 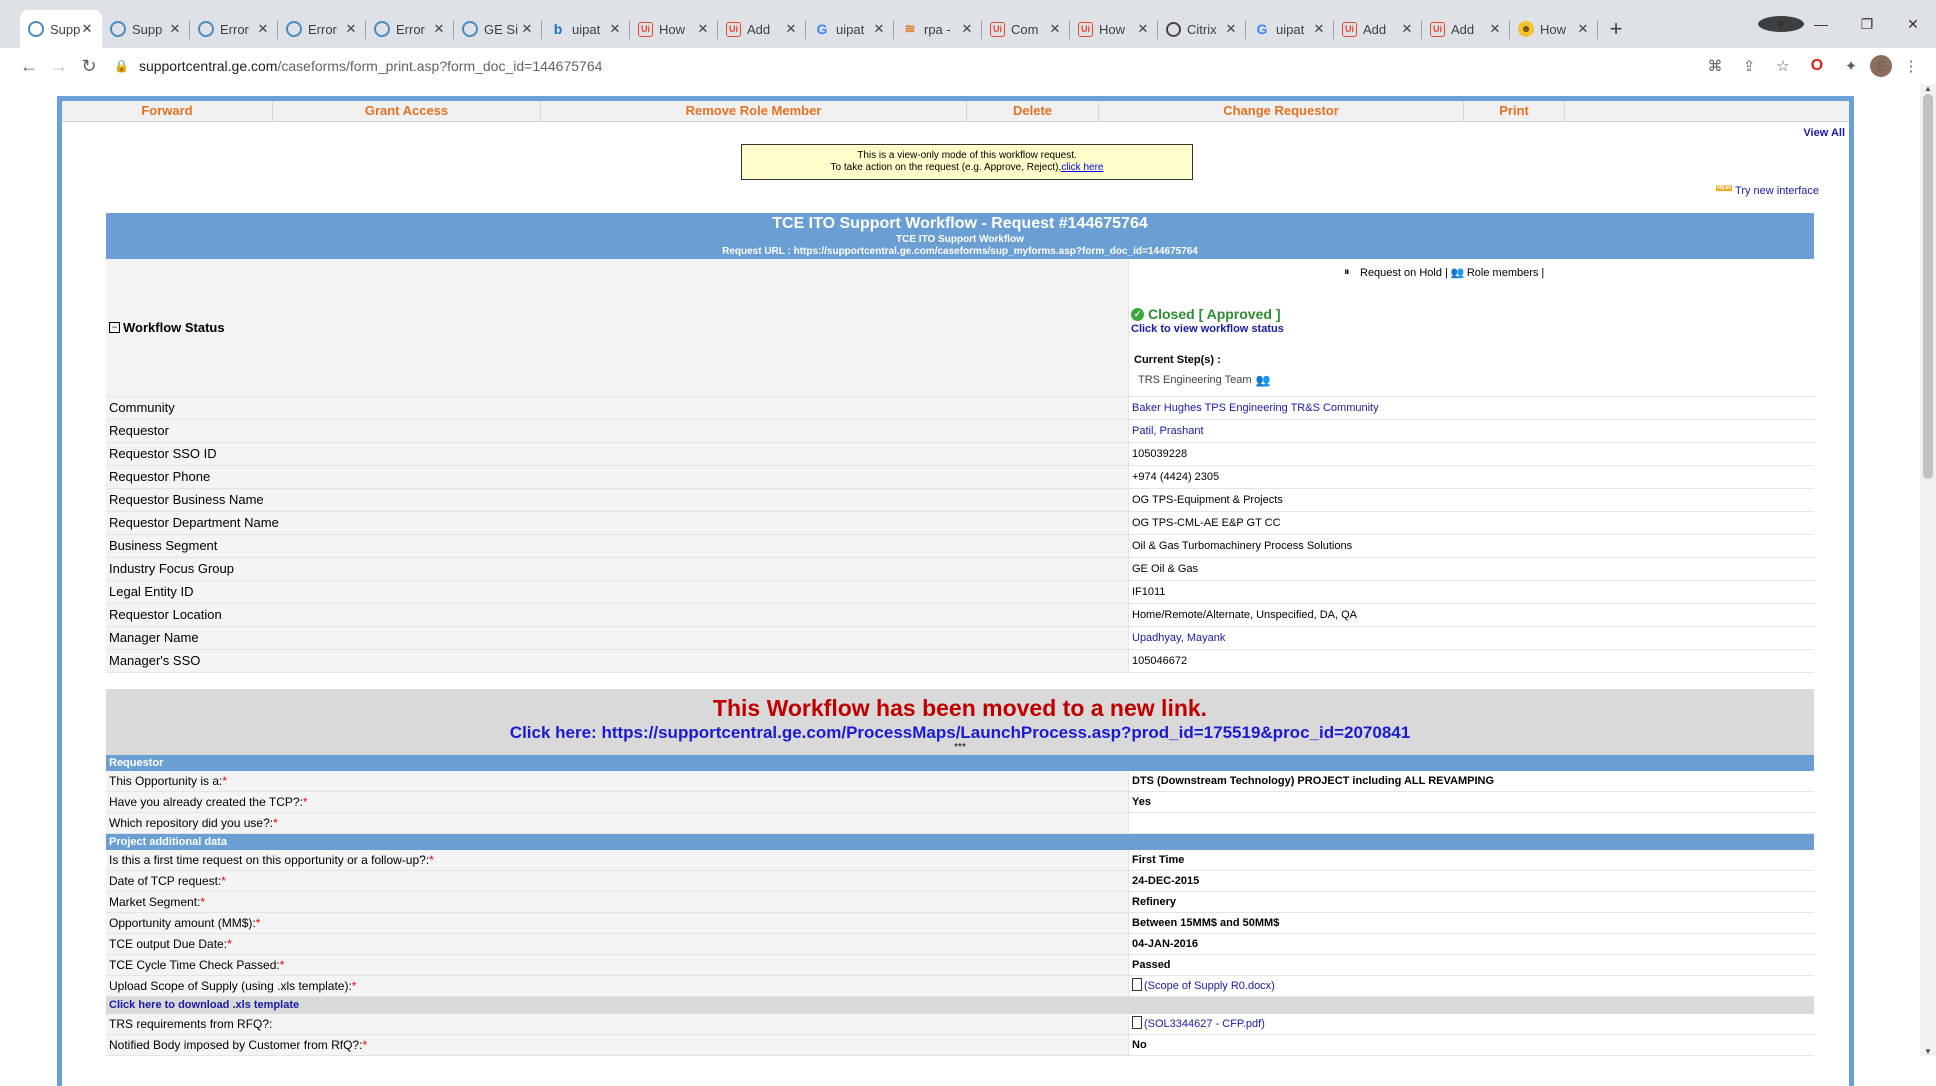 I want to click on form-label-text: Opportunity amount (MM$):, so click(x=182, y=923).